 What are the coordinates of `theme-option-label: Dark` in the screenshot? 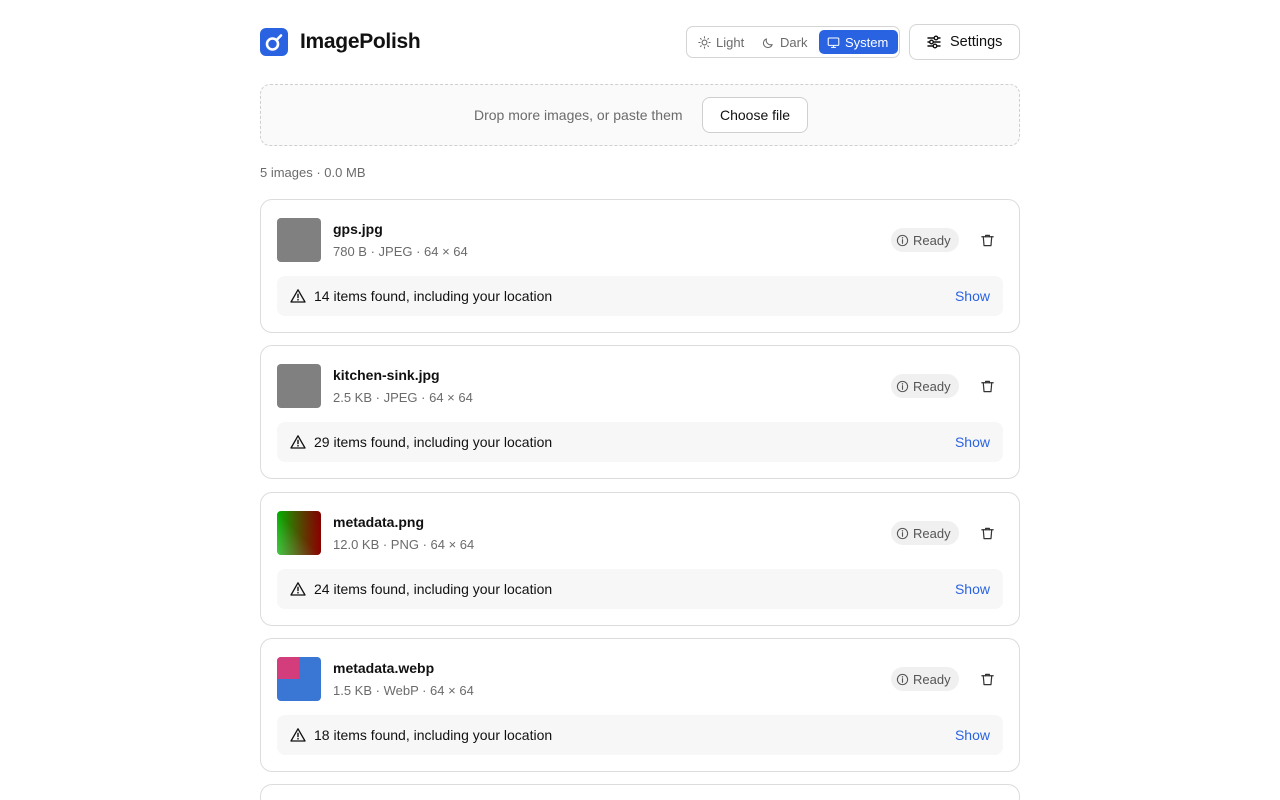 It's located at (794, 42).